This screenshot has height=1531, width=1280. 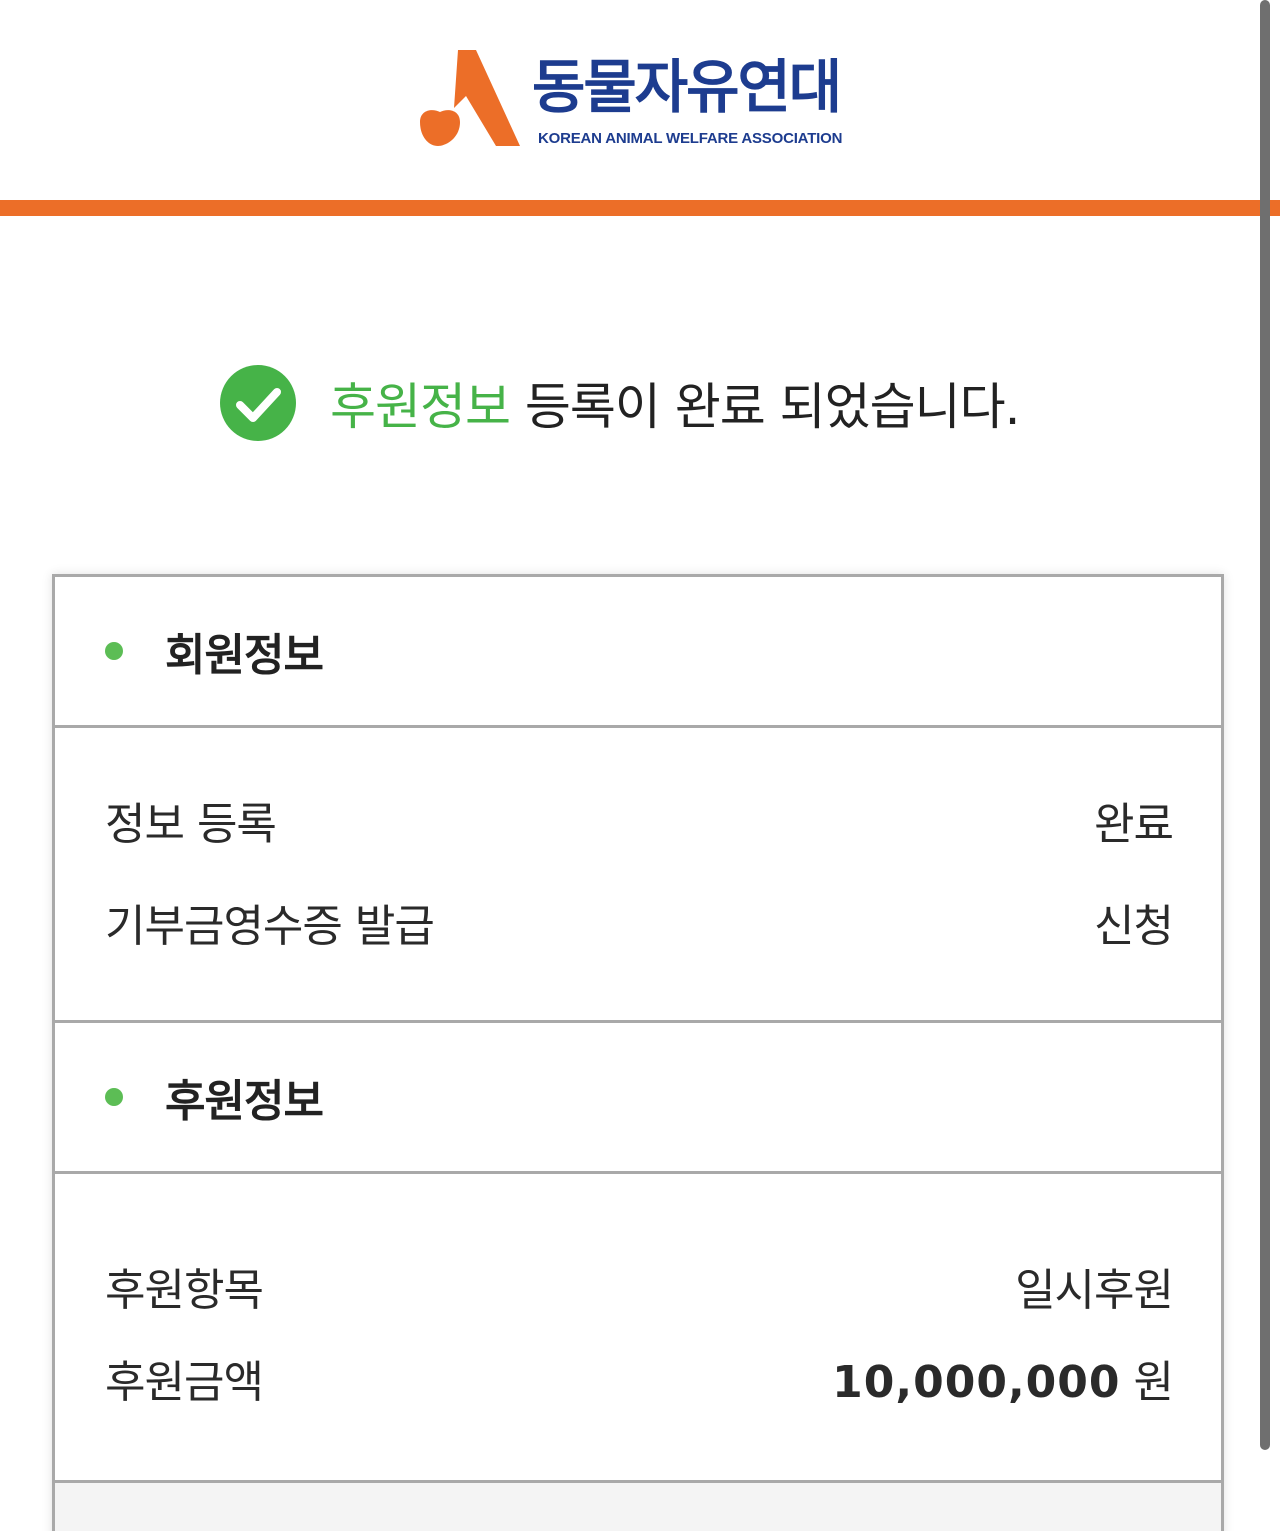 I want to click on amount-value: 10,000,000 원, so click(x=1003, y=1378).